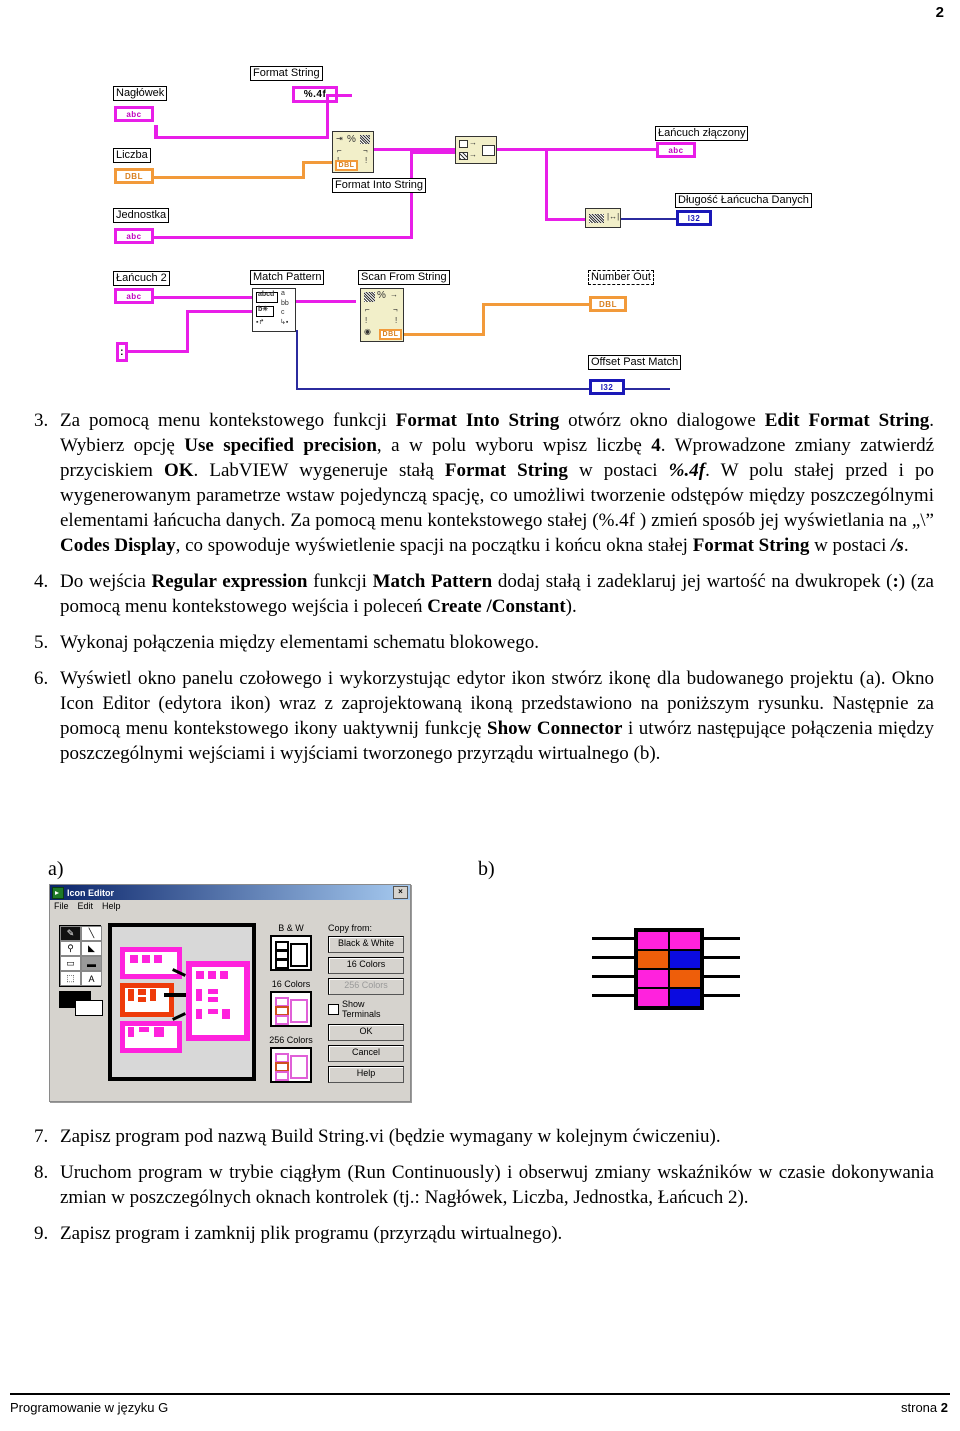 This screenshot has width=960, height=1431. I want to click on cancel-button: Cancel, so click(366, 1053).